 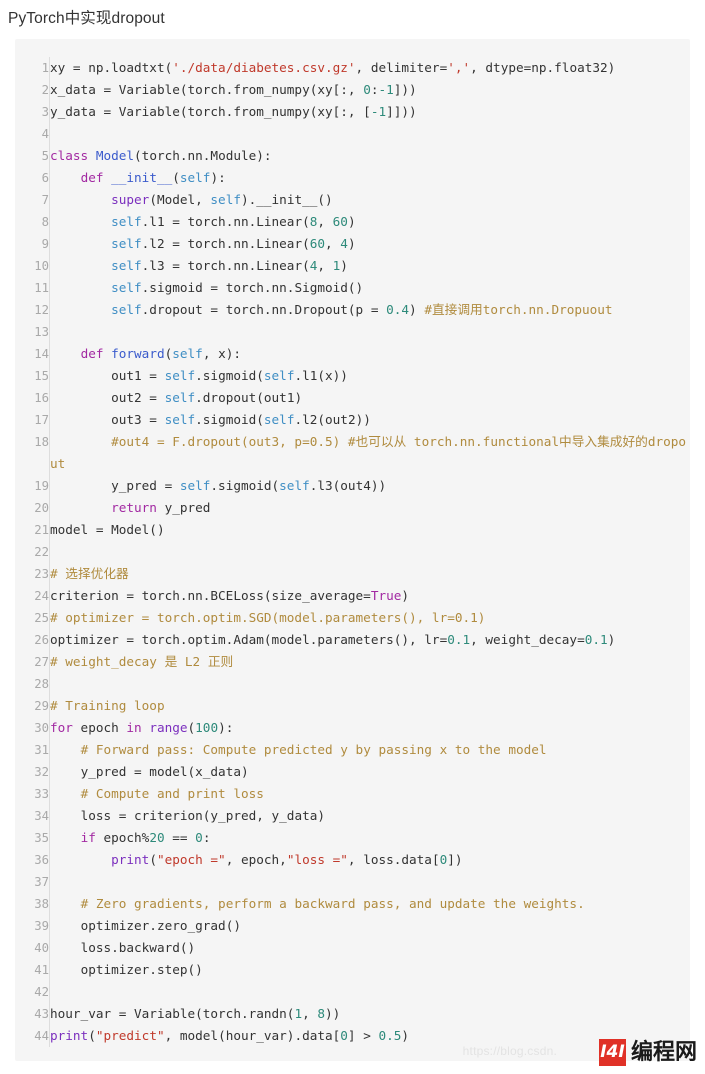 I want to click on code-line-content: out2 = self.dropout(out1), so click(x=369, y=398).